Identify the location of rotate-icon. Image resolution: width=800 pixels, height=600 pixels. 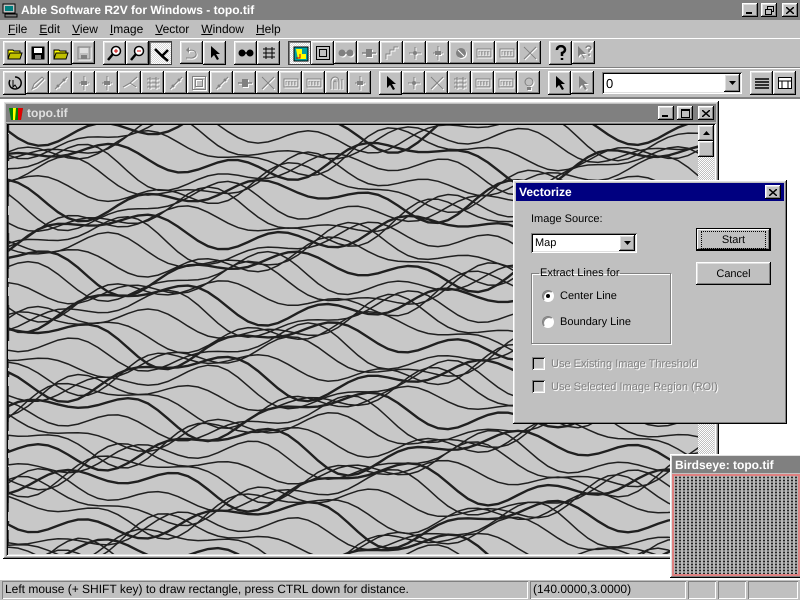
(14, 83).